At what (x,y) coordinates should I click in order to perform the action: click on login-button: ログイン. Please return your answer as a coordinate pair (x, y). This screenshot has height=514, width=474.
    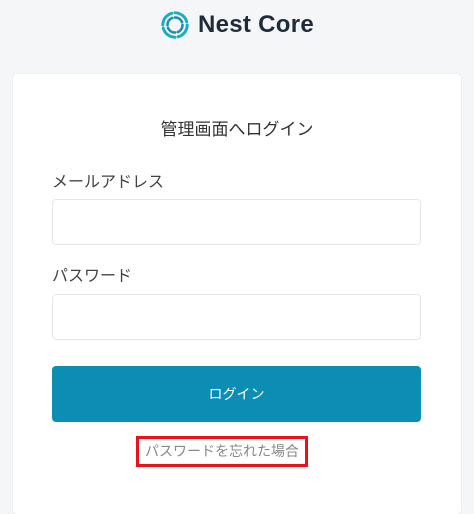
    Looking at the image, I should click on (236, 394).